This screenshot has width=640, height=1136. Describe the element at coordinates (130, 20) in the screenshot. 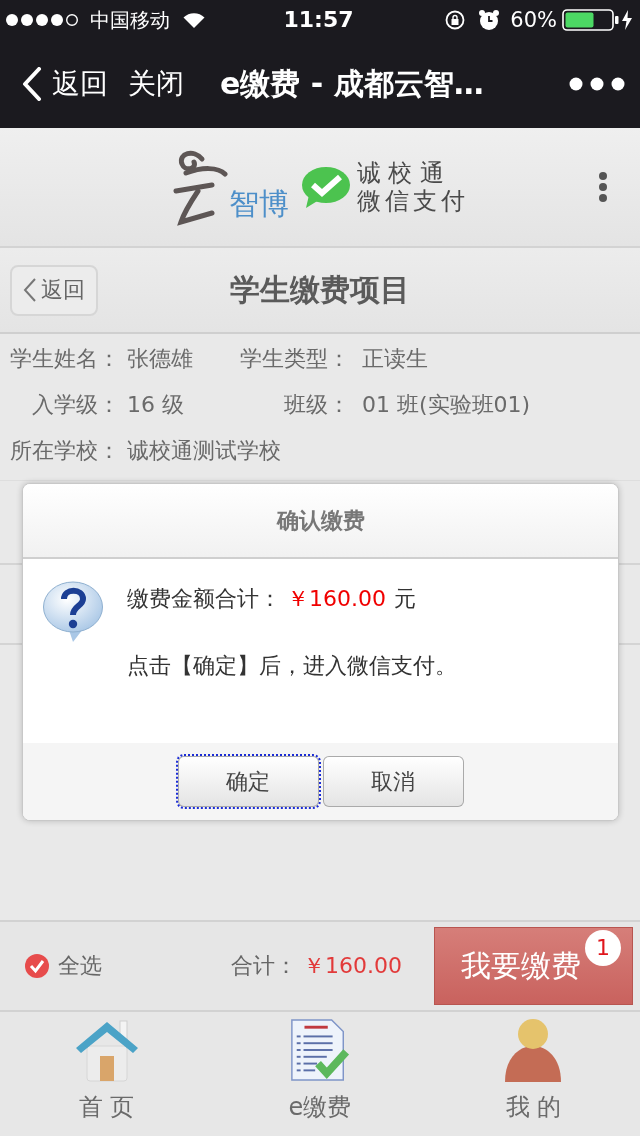

I see `carrier-name: 中国移动` at that location.